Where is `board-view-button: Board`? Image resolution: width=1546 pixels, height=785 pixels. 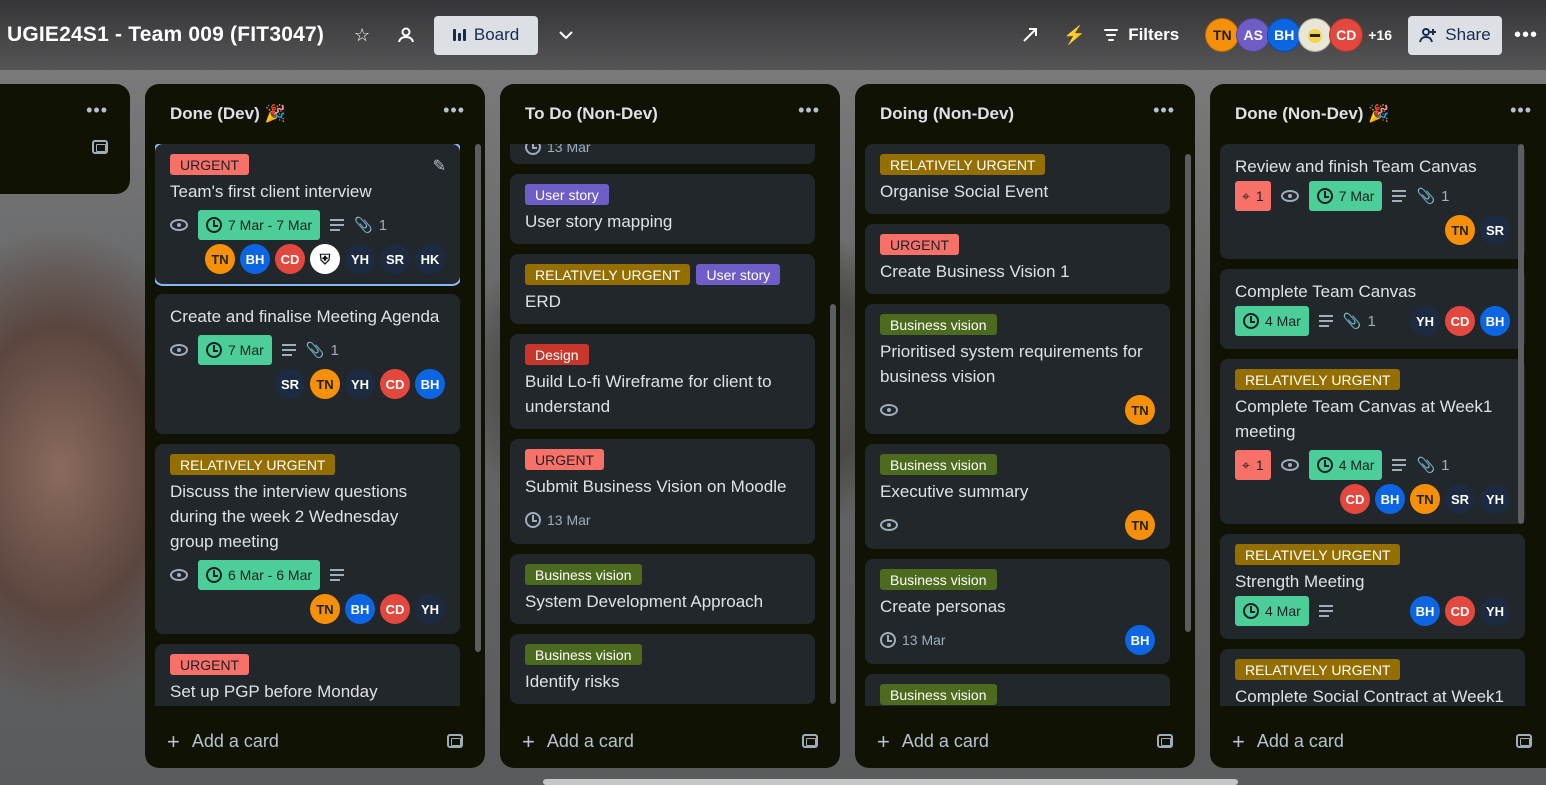
board-view-button: Board is located at coordinates (486, 35).